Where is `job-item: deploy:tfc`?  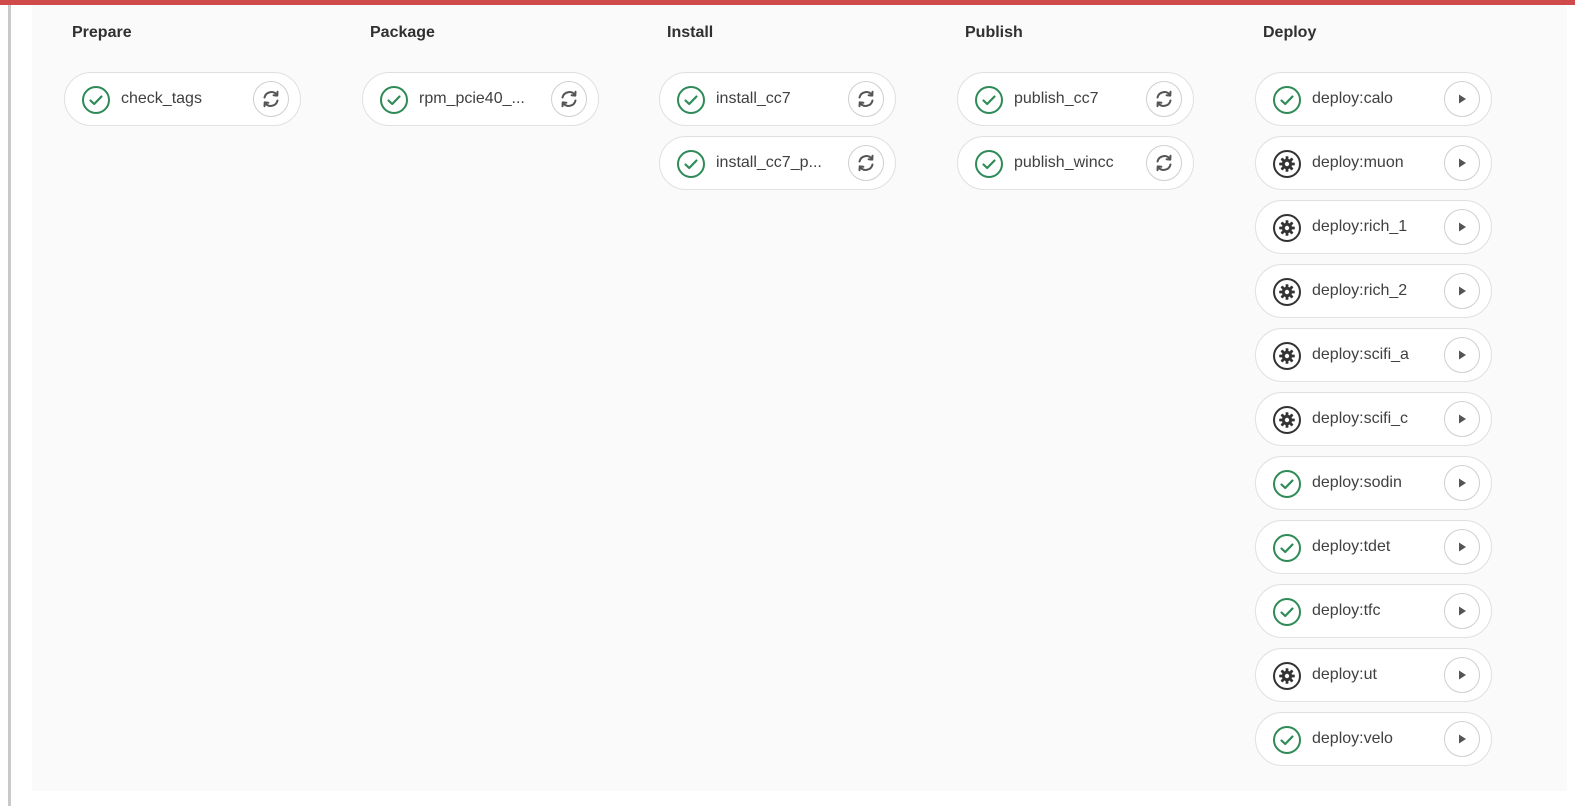 job-item: deploy:tfc is located at coordinates (1373, 611).